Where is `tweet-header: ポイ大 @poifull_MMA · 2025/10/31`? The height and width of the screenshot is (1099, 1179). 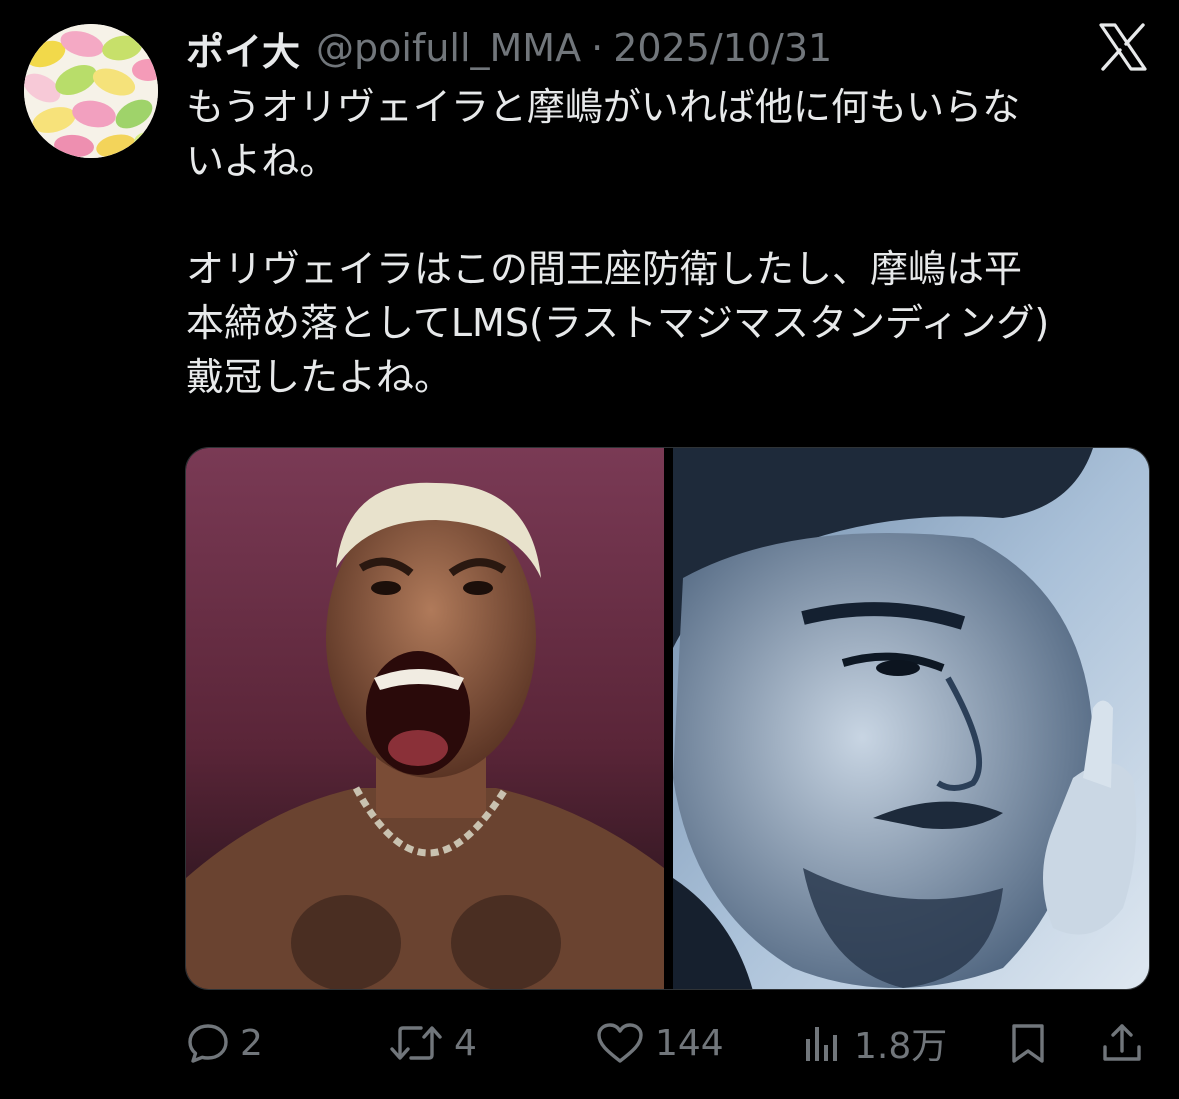 tweet-header: ポイ大 @poifull_MMA · 2025/10/31 is located at coordinates (509, 48).